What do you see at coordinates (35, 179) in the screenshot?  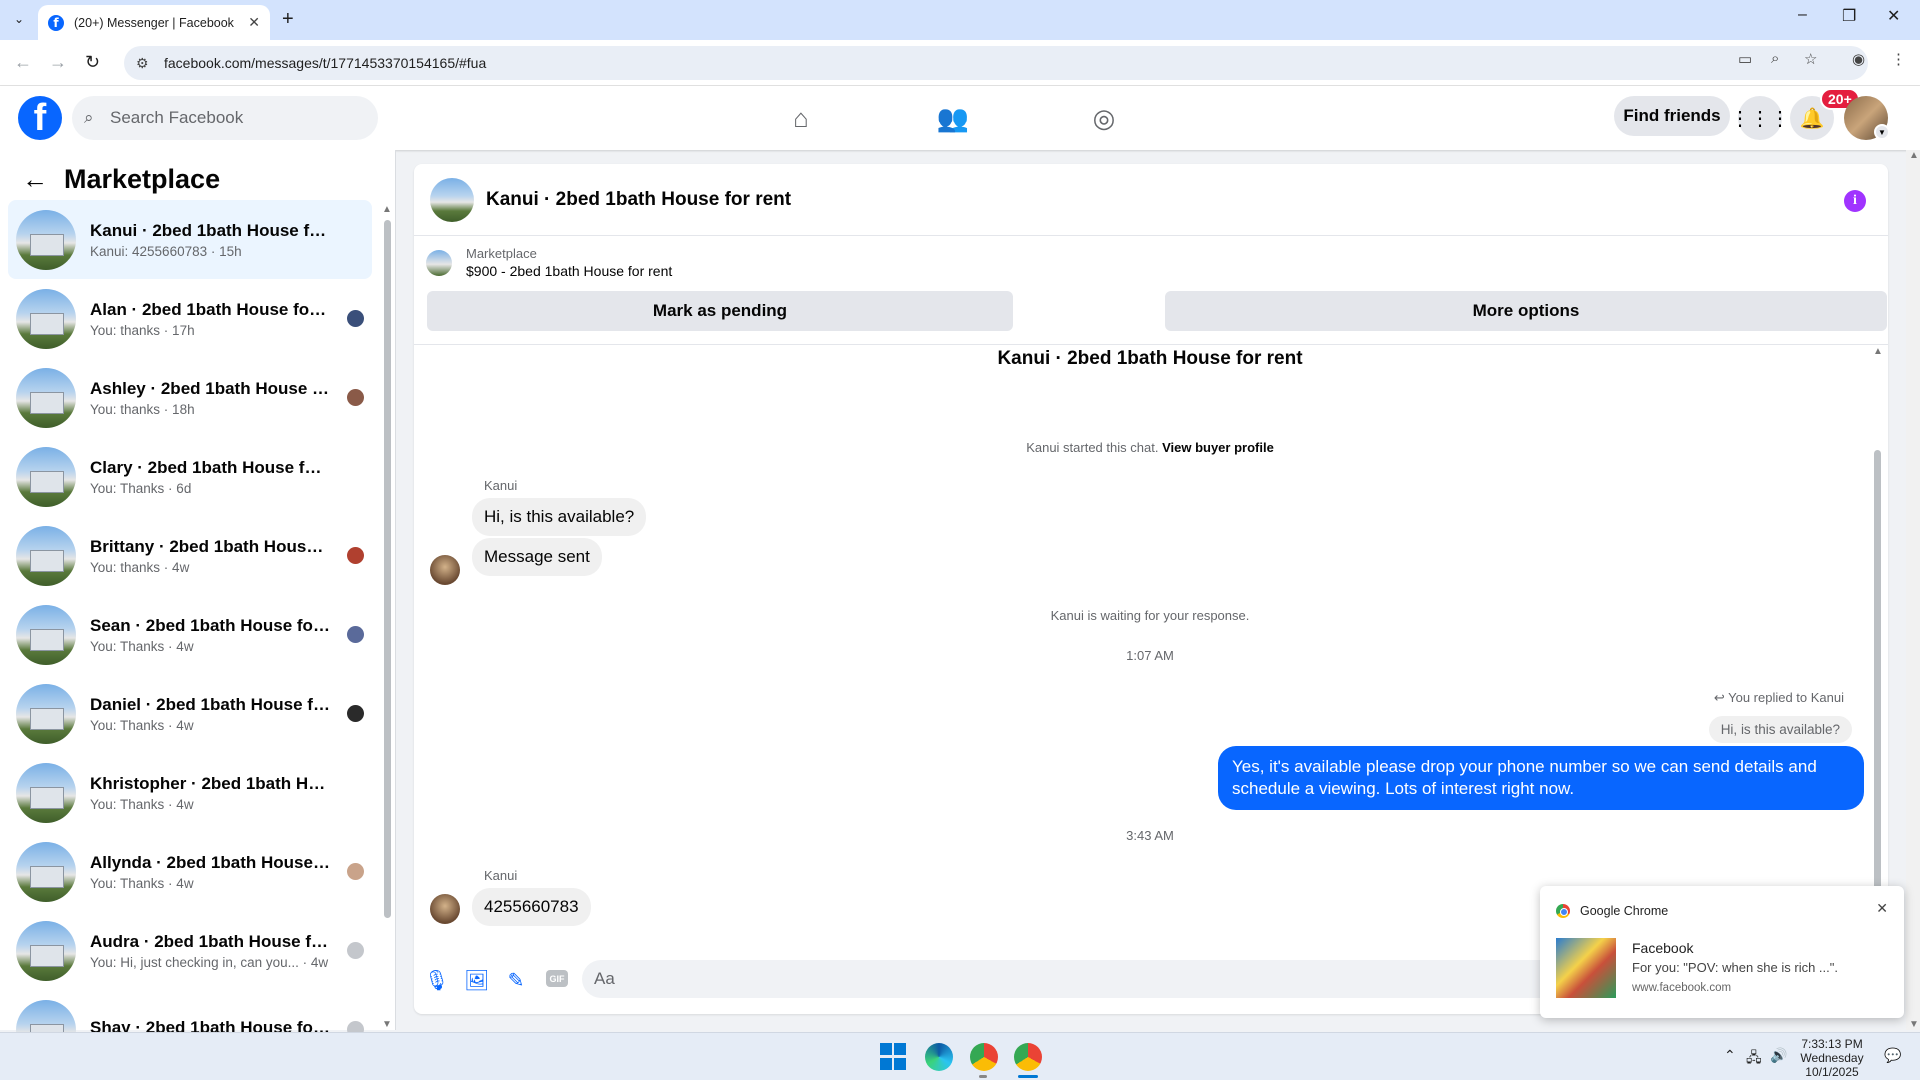 I see `back-arrow-icon: ←` at bounding box center [35, 179].